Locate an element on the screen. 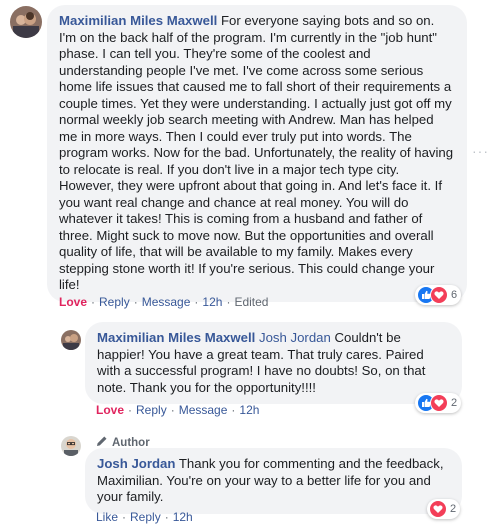 Image resolution: width=491 pixels, height=524 pixels. reaction-count: 6 is located at coordinates (454, 295).